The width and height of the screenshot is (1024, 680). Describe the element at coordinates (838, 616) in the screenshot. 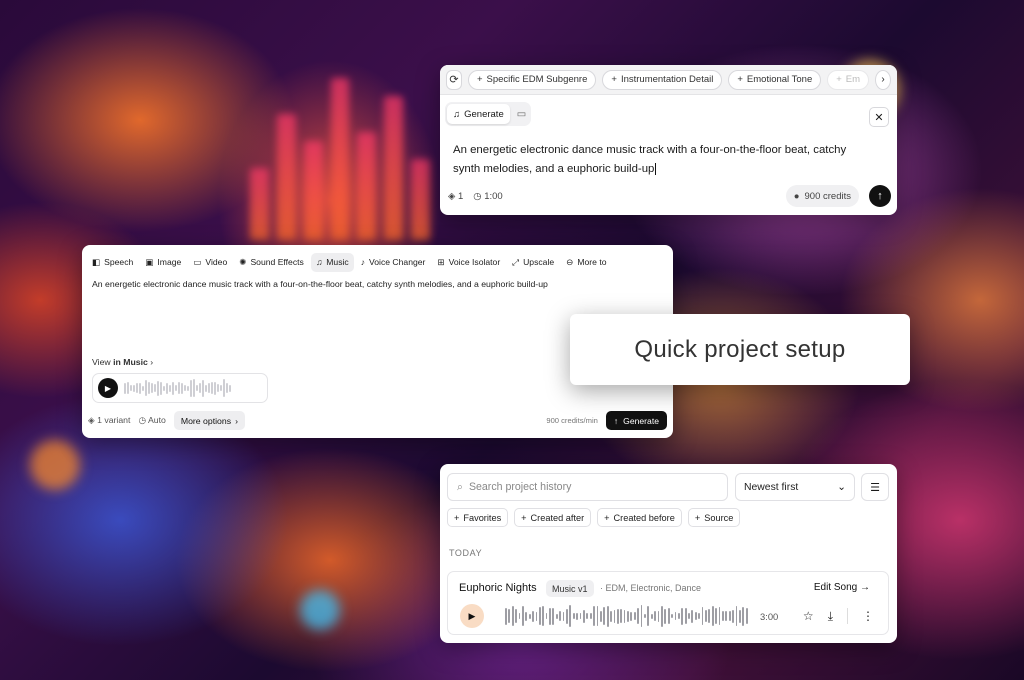

I see `song-actions: ☆ ⤓ ⋮` at that location.